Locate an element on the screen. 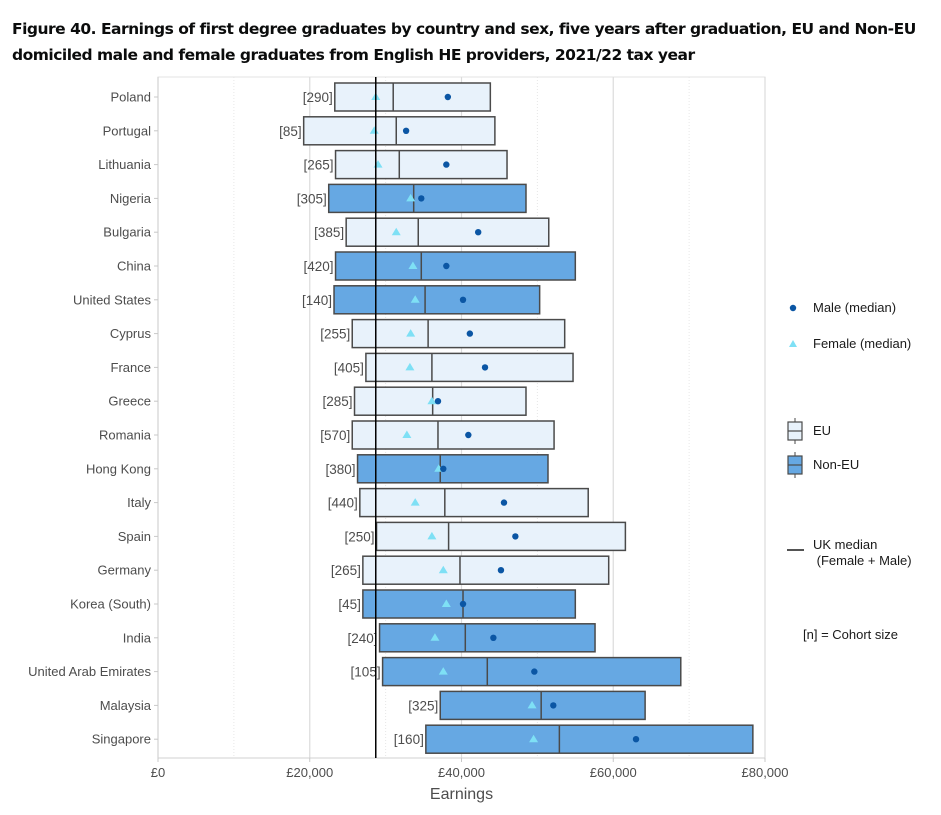 The height and width of the screenshot is (815, 941). non-eu-box-icon is located at coordinates (795, 465).